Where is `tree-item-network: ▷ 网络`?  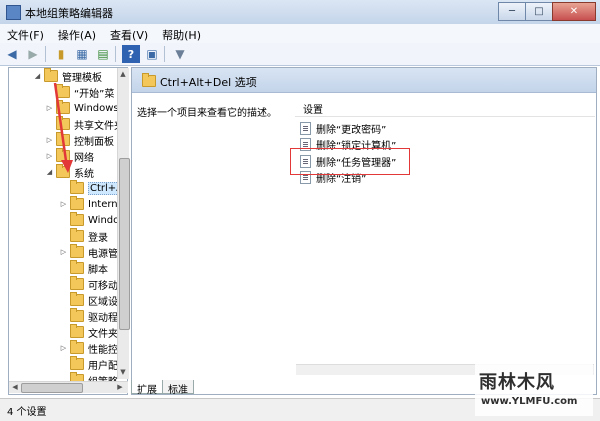
tree-item-network: ▷ 网络 is located at coordinates (69, 156).